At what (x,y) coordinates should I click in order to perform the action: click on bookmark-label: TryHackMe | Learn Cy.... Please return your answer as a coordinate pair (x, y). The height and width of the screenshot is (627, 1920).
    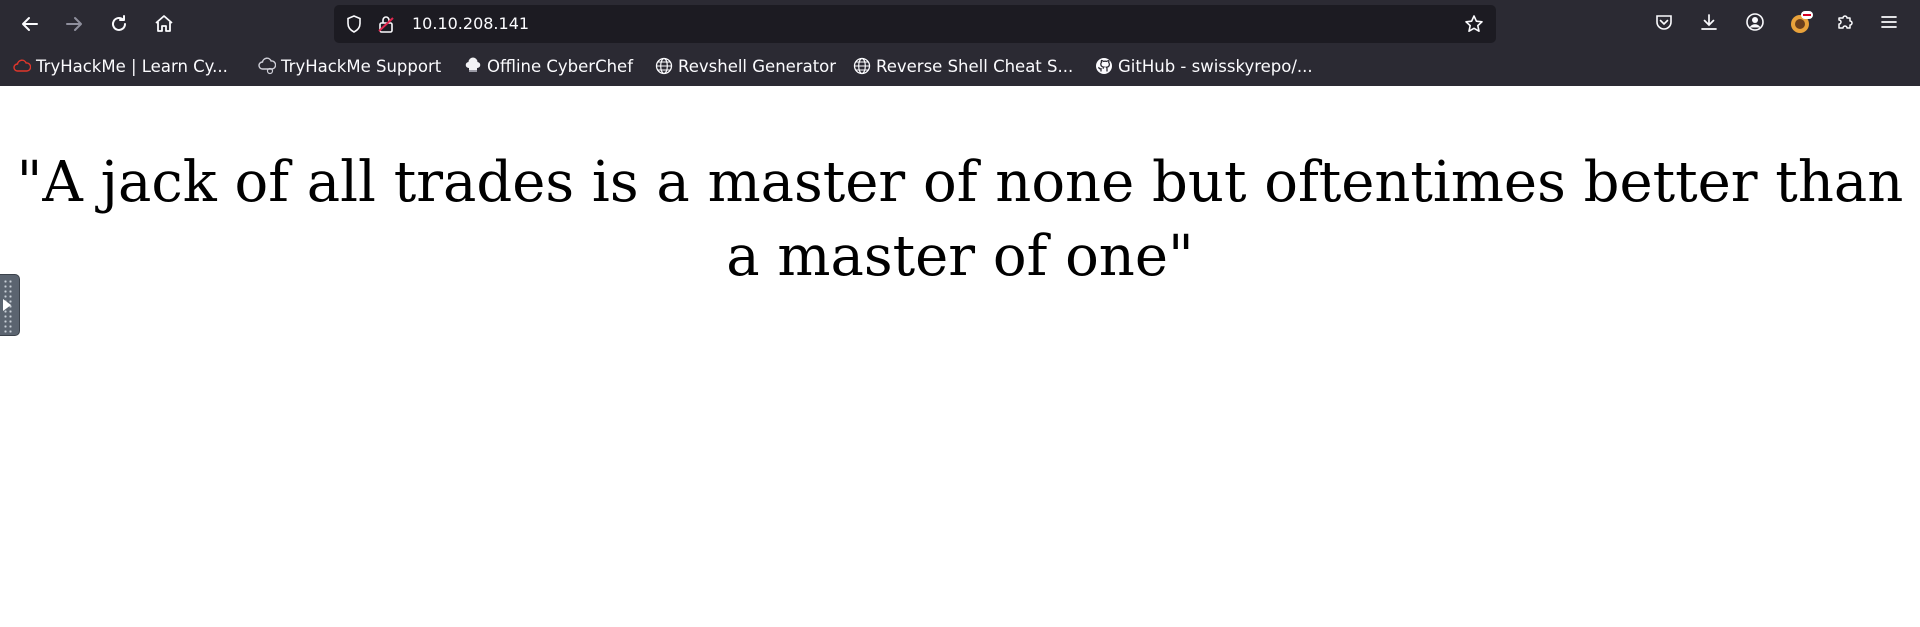
    Looking at the image, I should click on (132, 66).